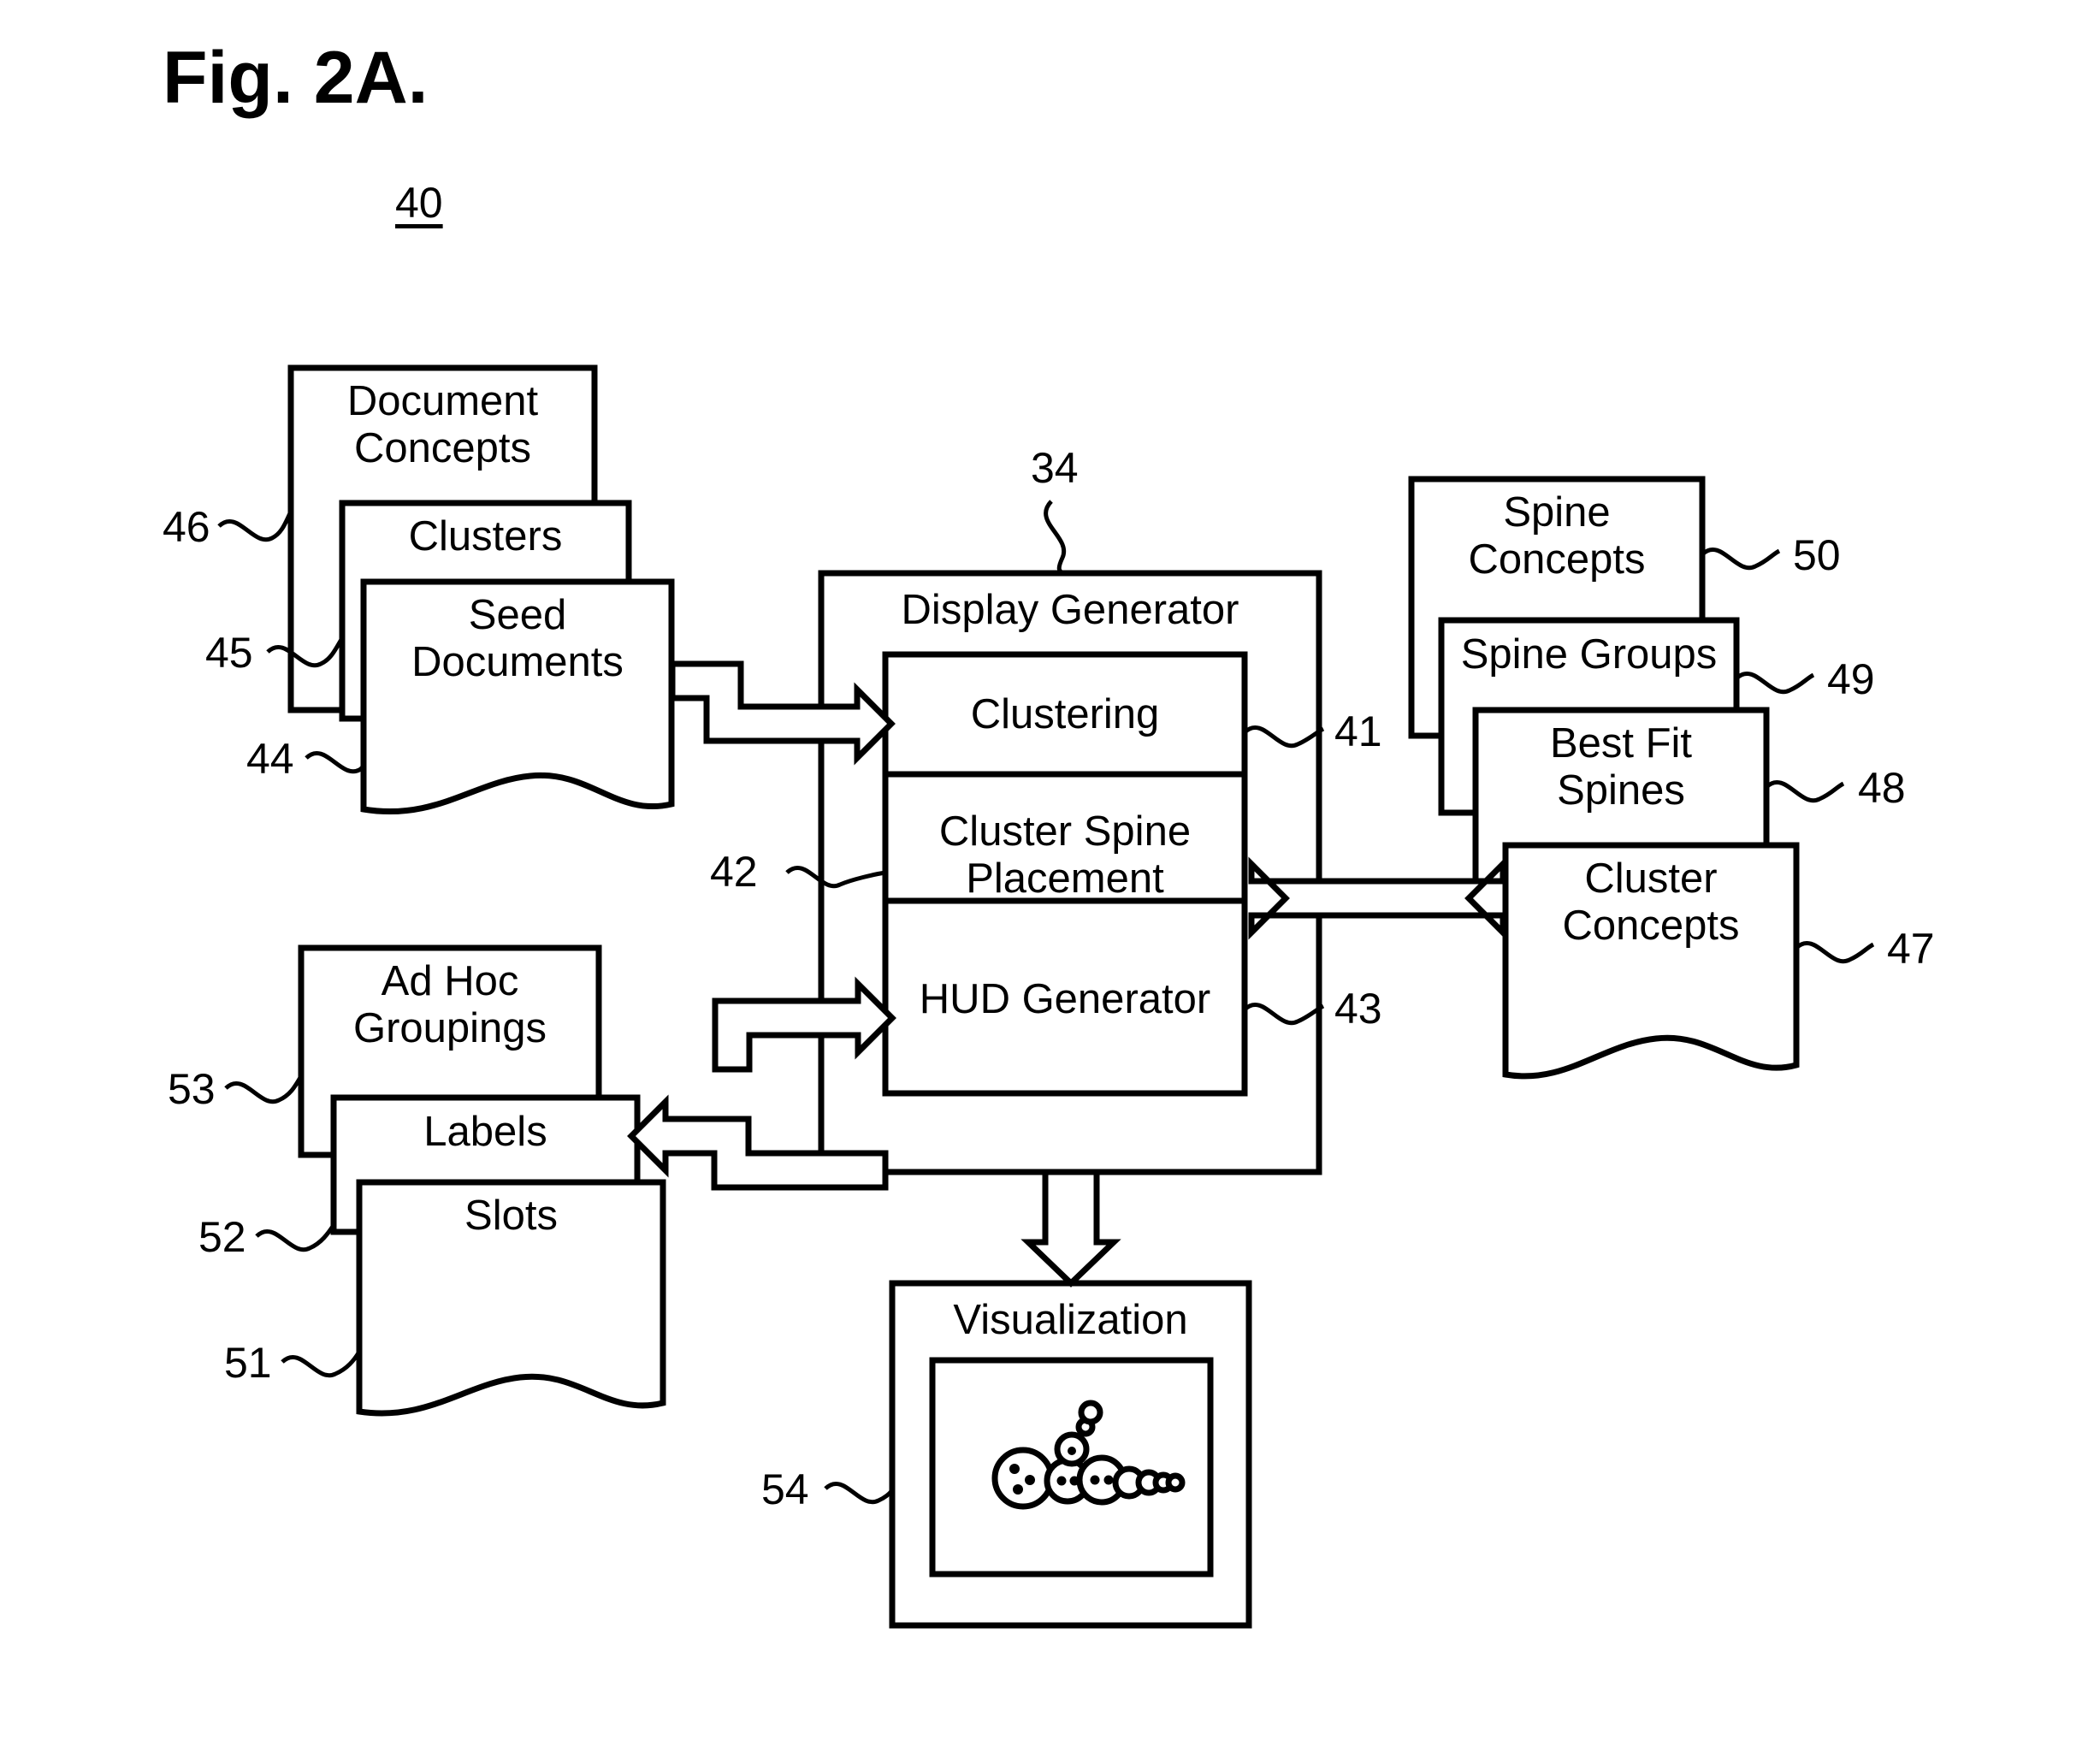  I want to click on ref-49: 49, so click(1851, 679).